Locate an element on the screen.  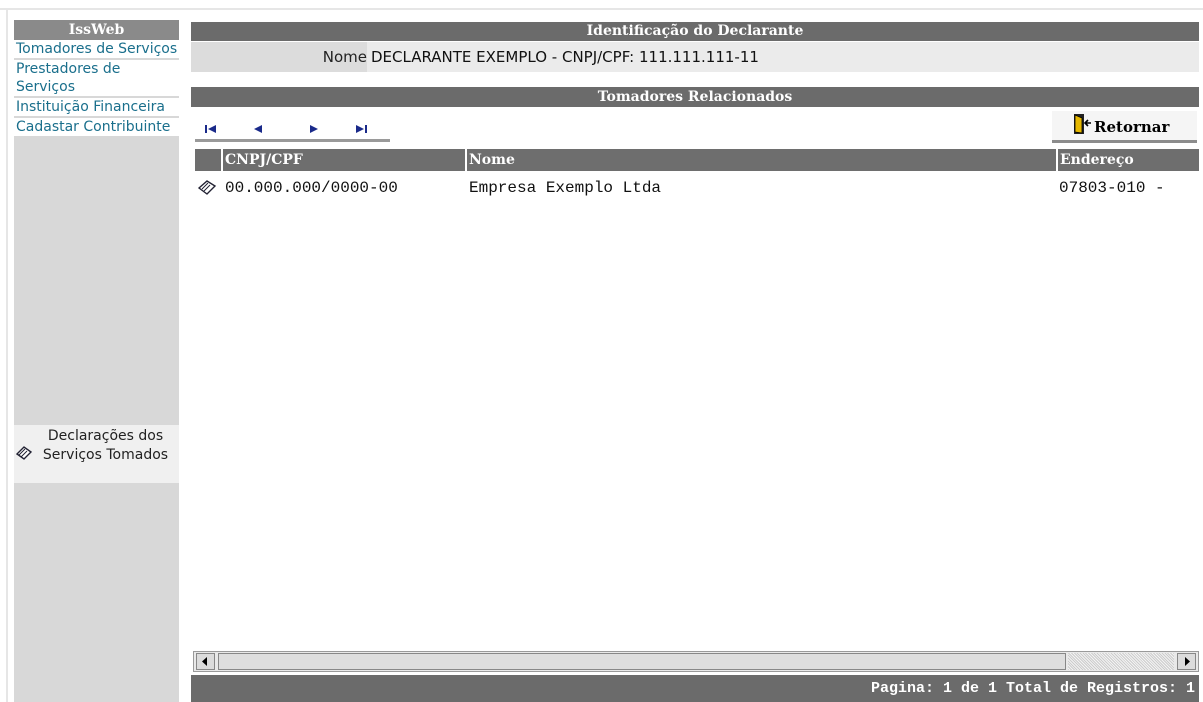
horizontal-scrollbar is located at coordinates (696, 661).